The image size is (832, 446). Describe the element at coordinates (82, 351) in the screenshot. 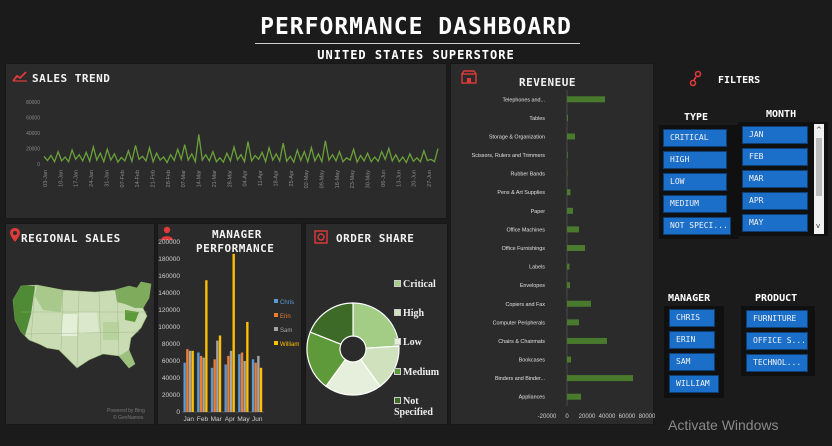

I see `us-map: Powered by Bing © GeoNames` at that location.